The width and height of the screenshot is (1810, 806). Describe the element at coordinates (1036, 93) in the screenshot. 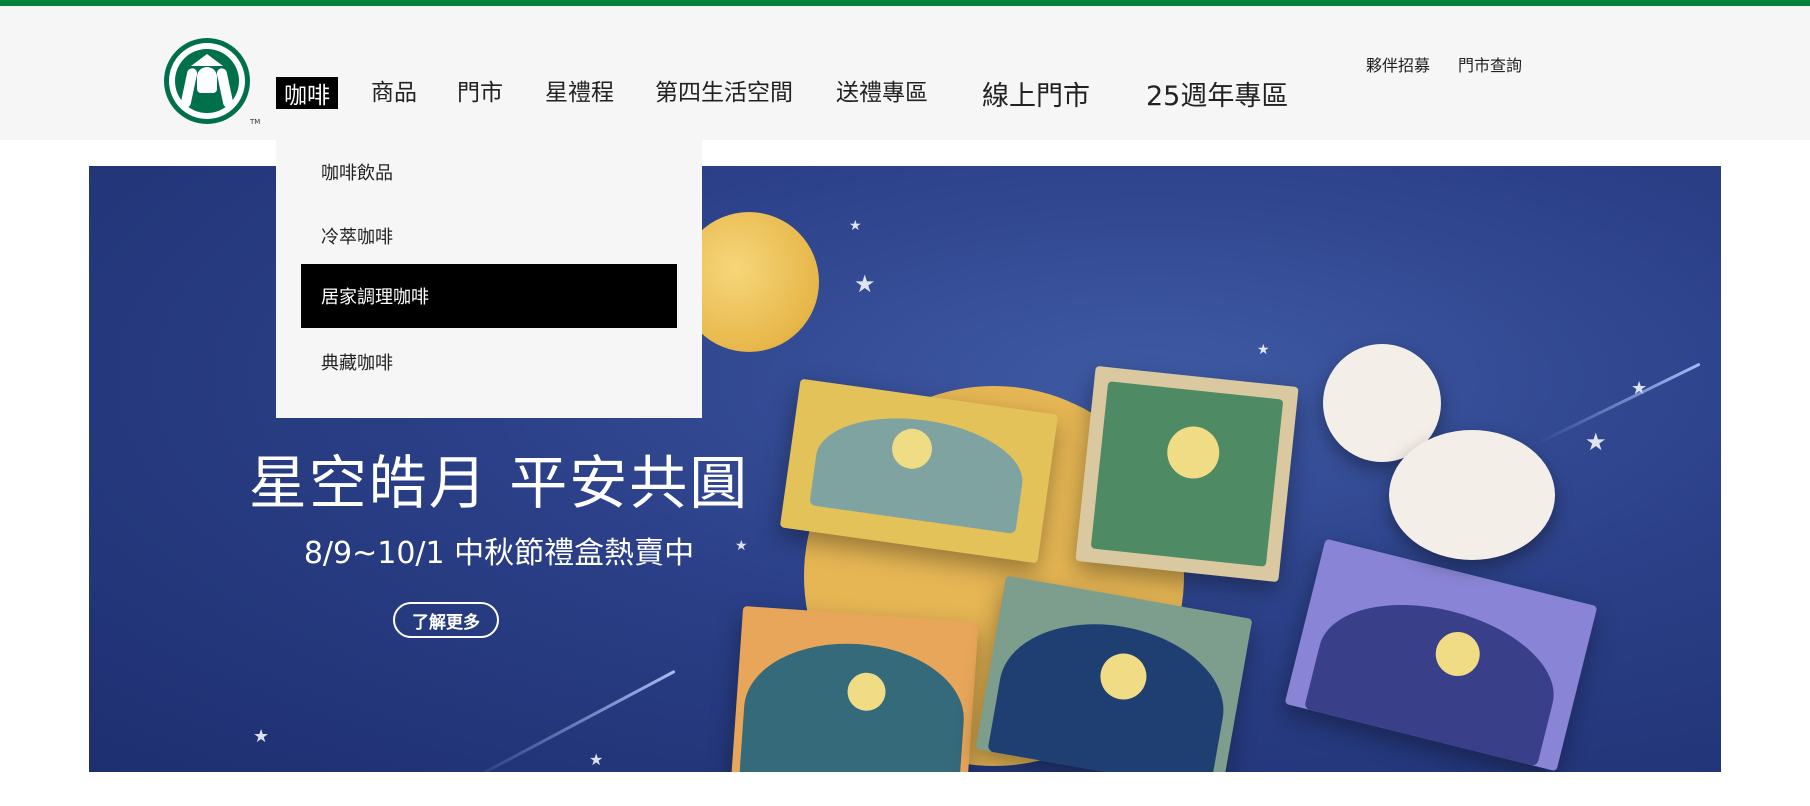

I see `nav-online-store: 線上門市` at that location.